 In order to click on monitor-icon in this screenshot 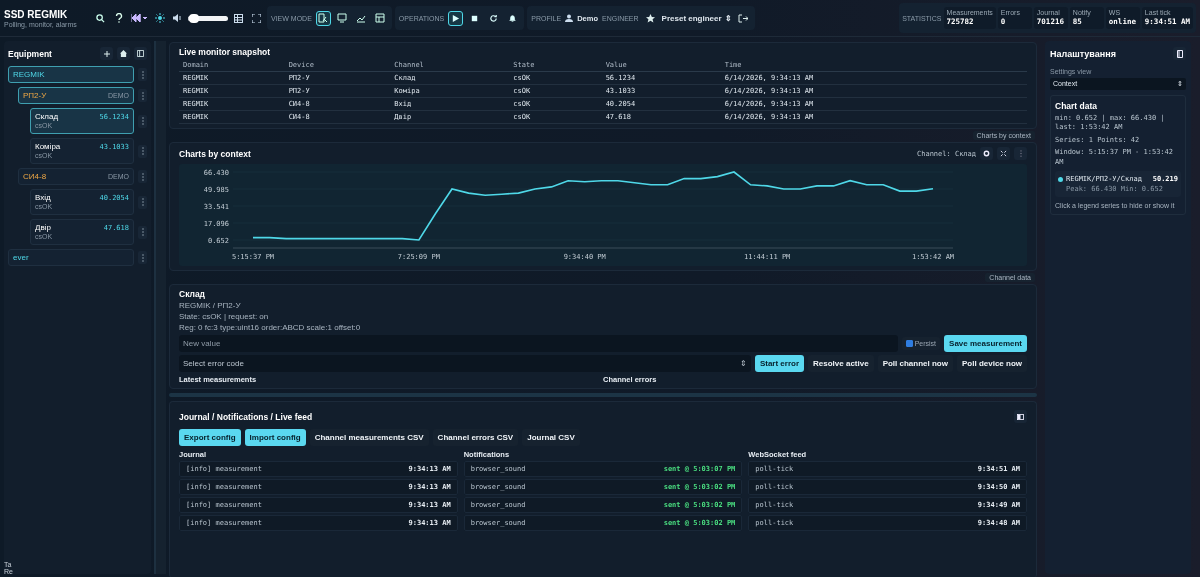, I will do `click(342, 18)`.